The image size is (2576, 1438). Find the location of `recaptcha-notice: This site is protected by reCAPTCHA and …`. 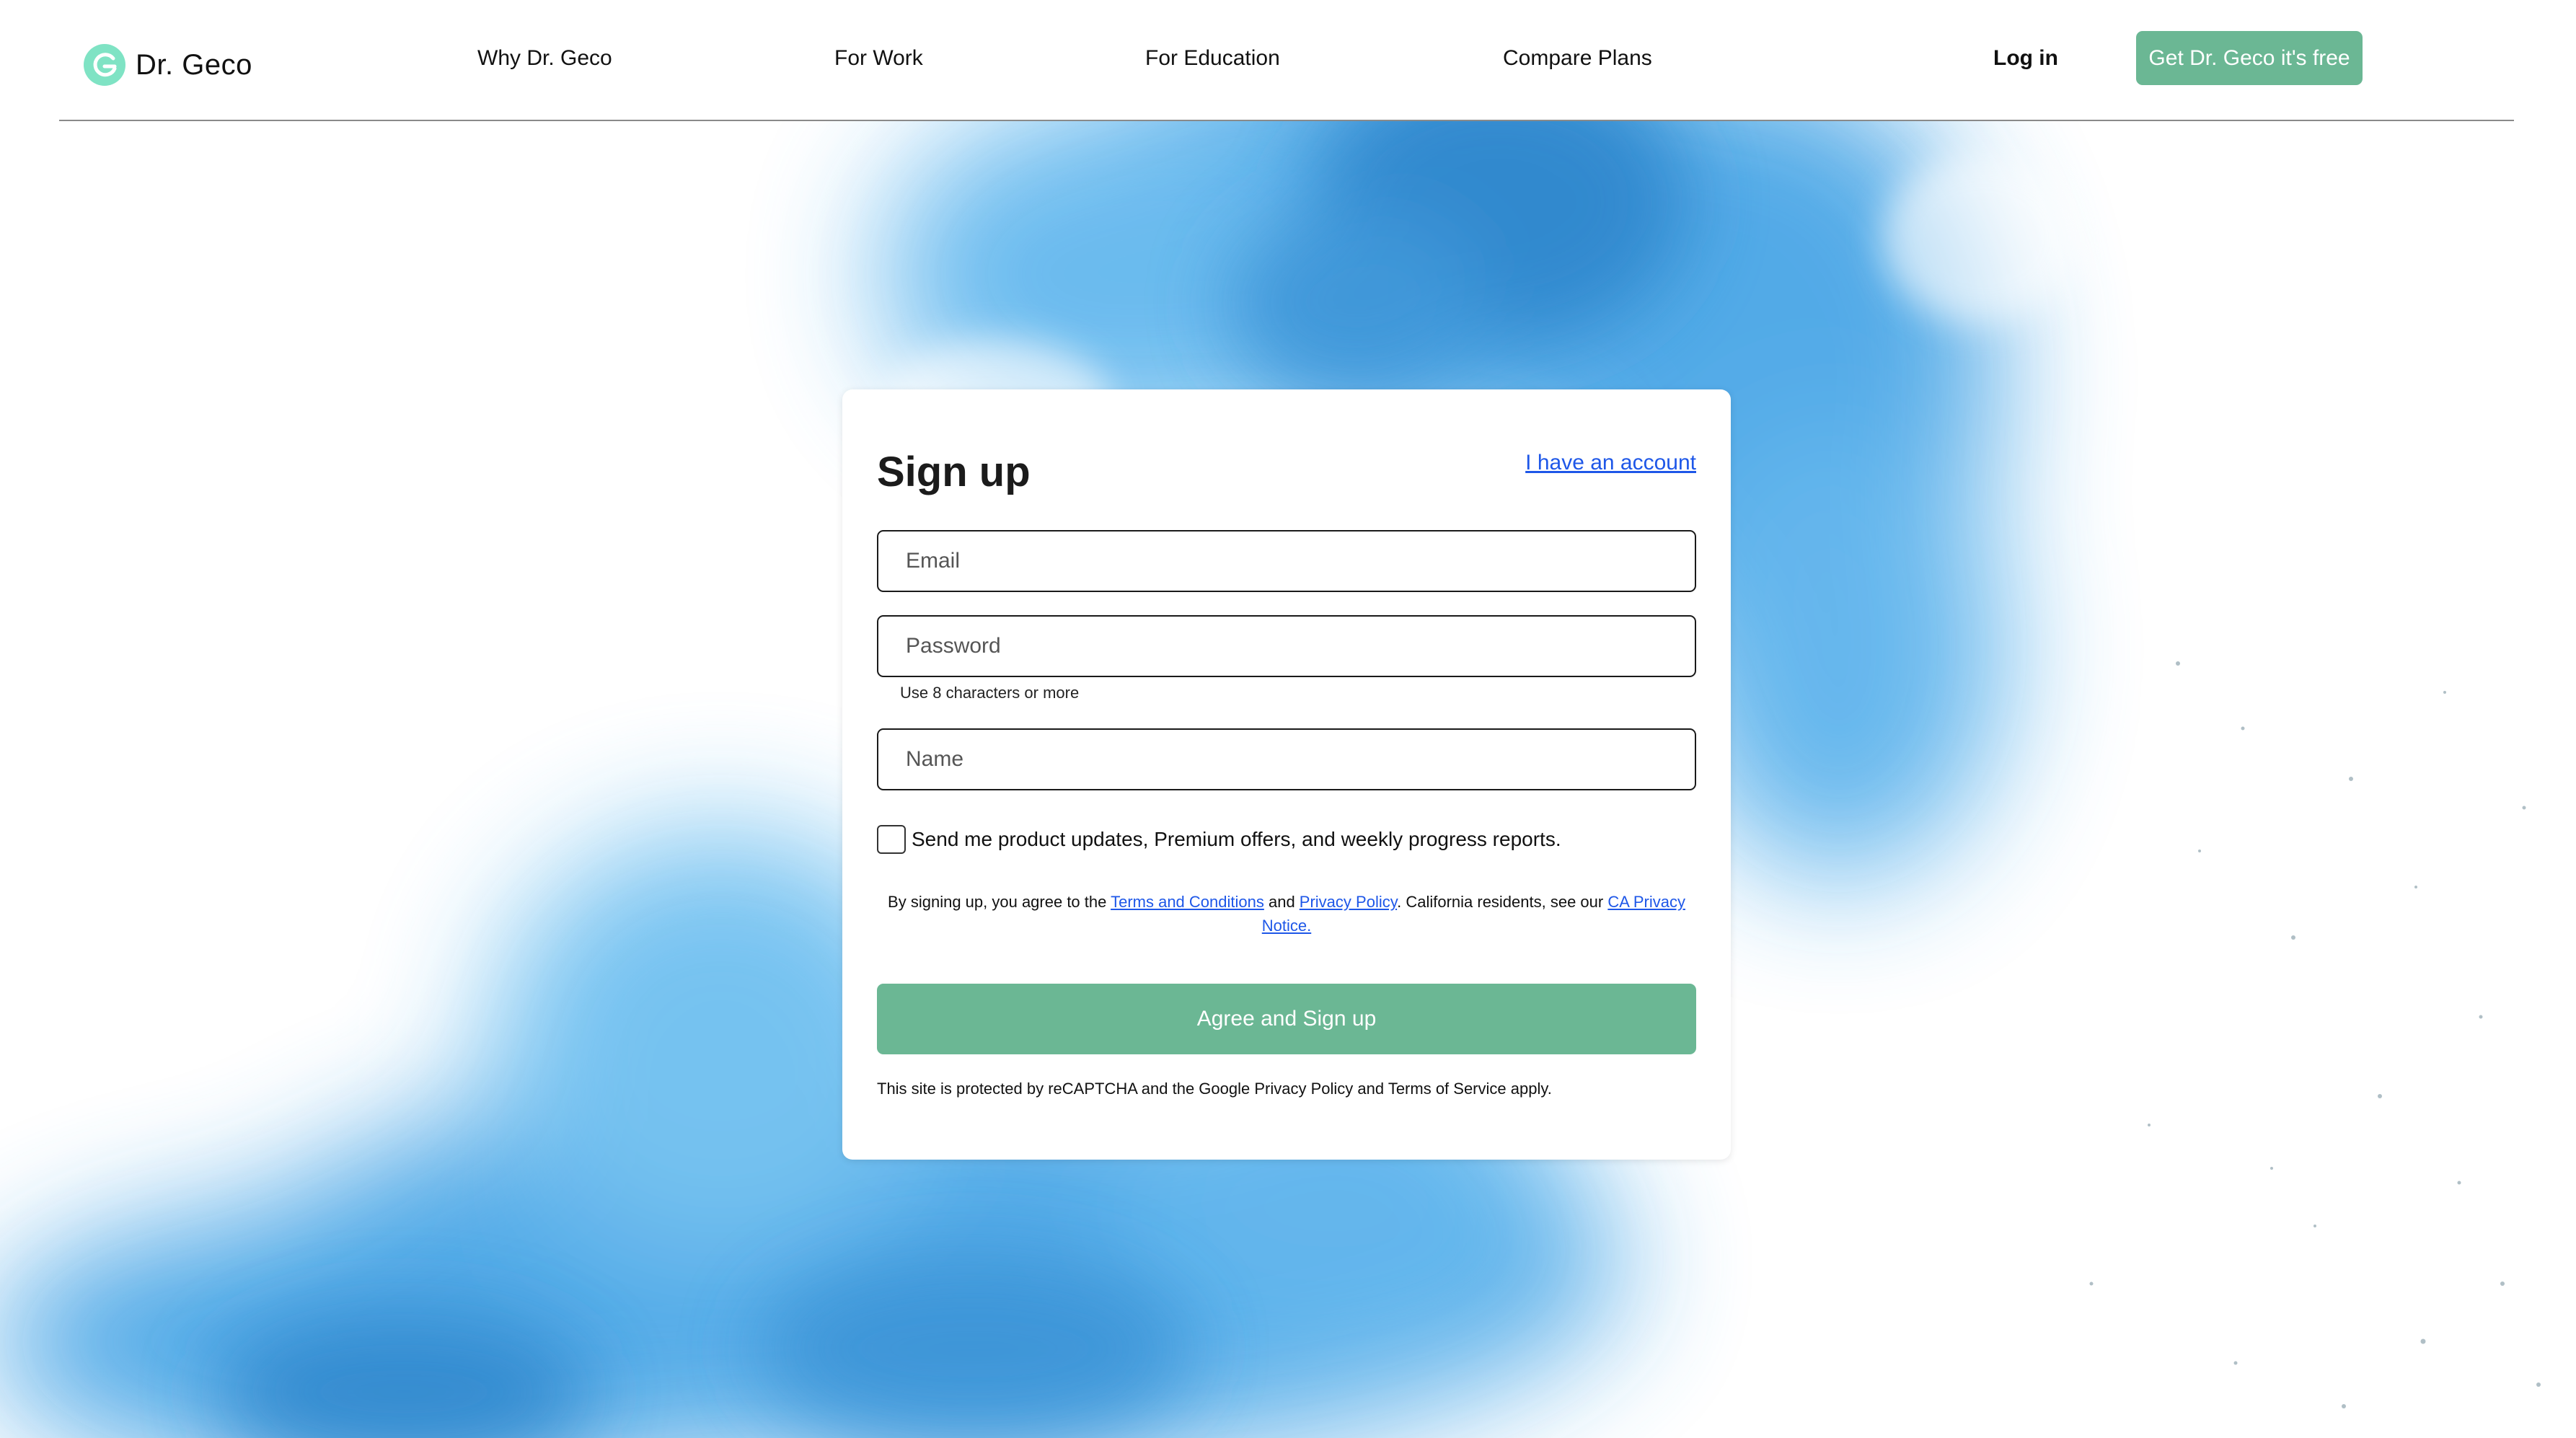

recaptcha-notice: This site is protected by reCAPTCHA and … is located at coordinates (1214, 1089).